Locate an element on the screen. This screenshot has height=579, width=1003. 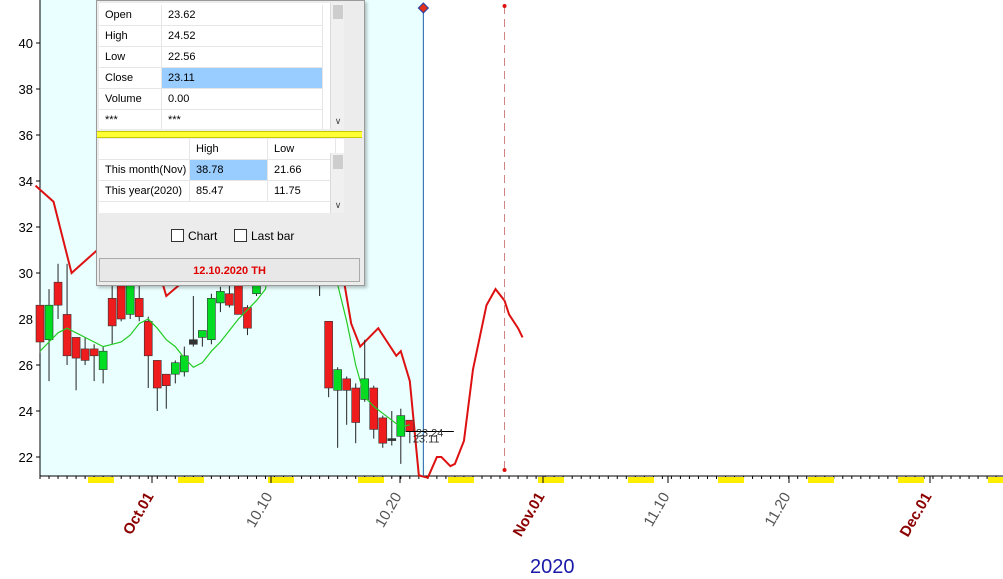
range-header-row: High Low is located at coordinates (221, 149).